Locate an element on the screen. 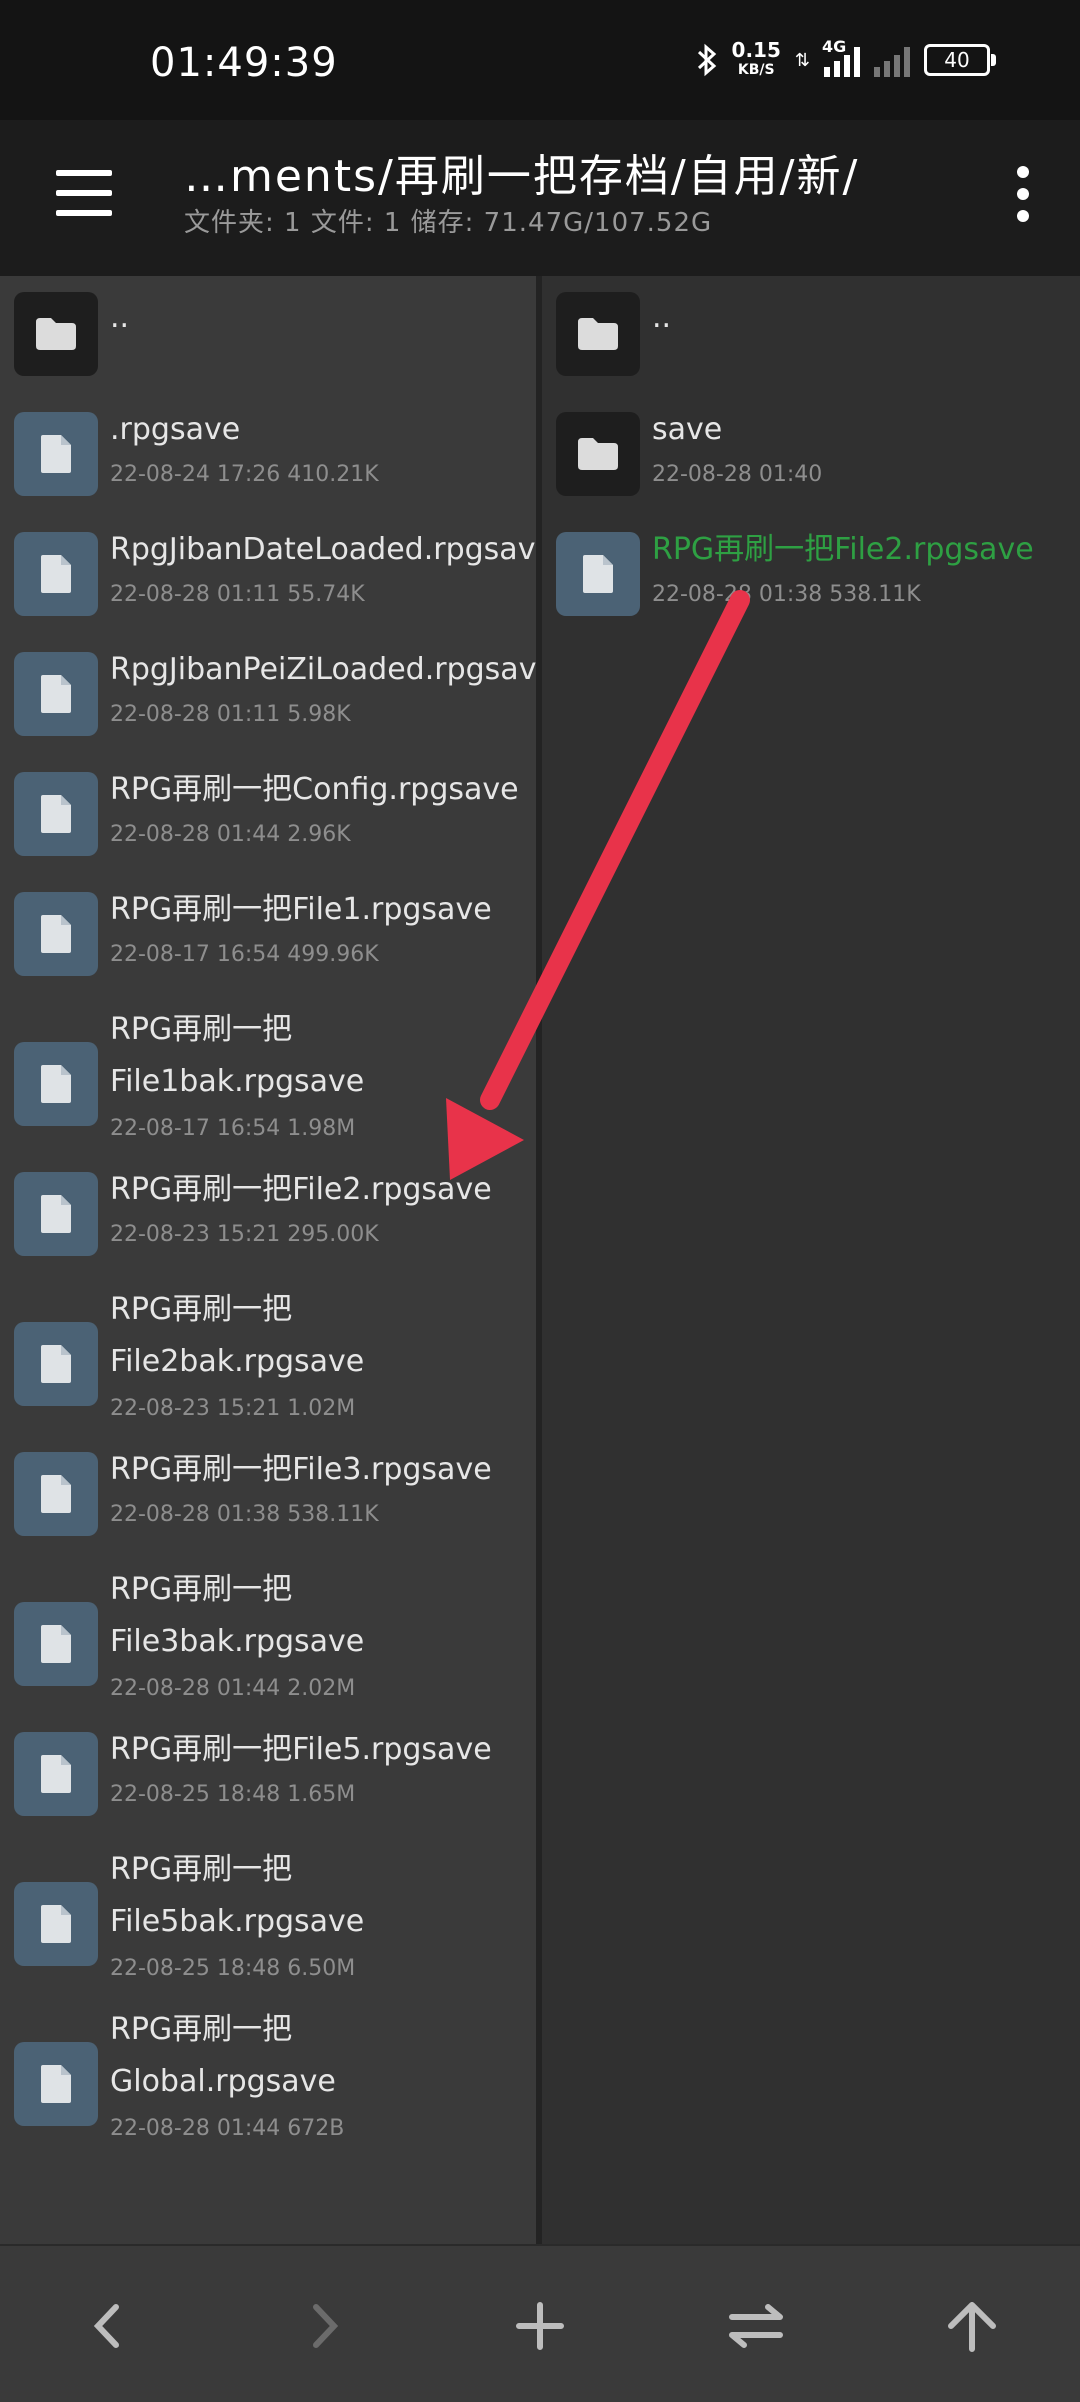 The height and width of the screenshot is (2402, 1080). battery-level: 40 is located at coordinates (957, 60).